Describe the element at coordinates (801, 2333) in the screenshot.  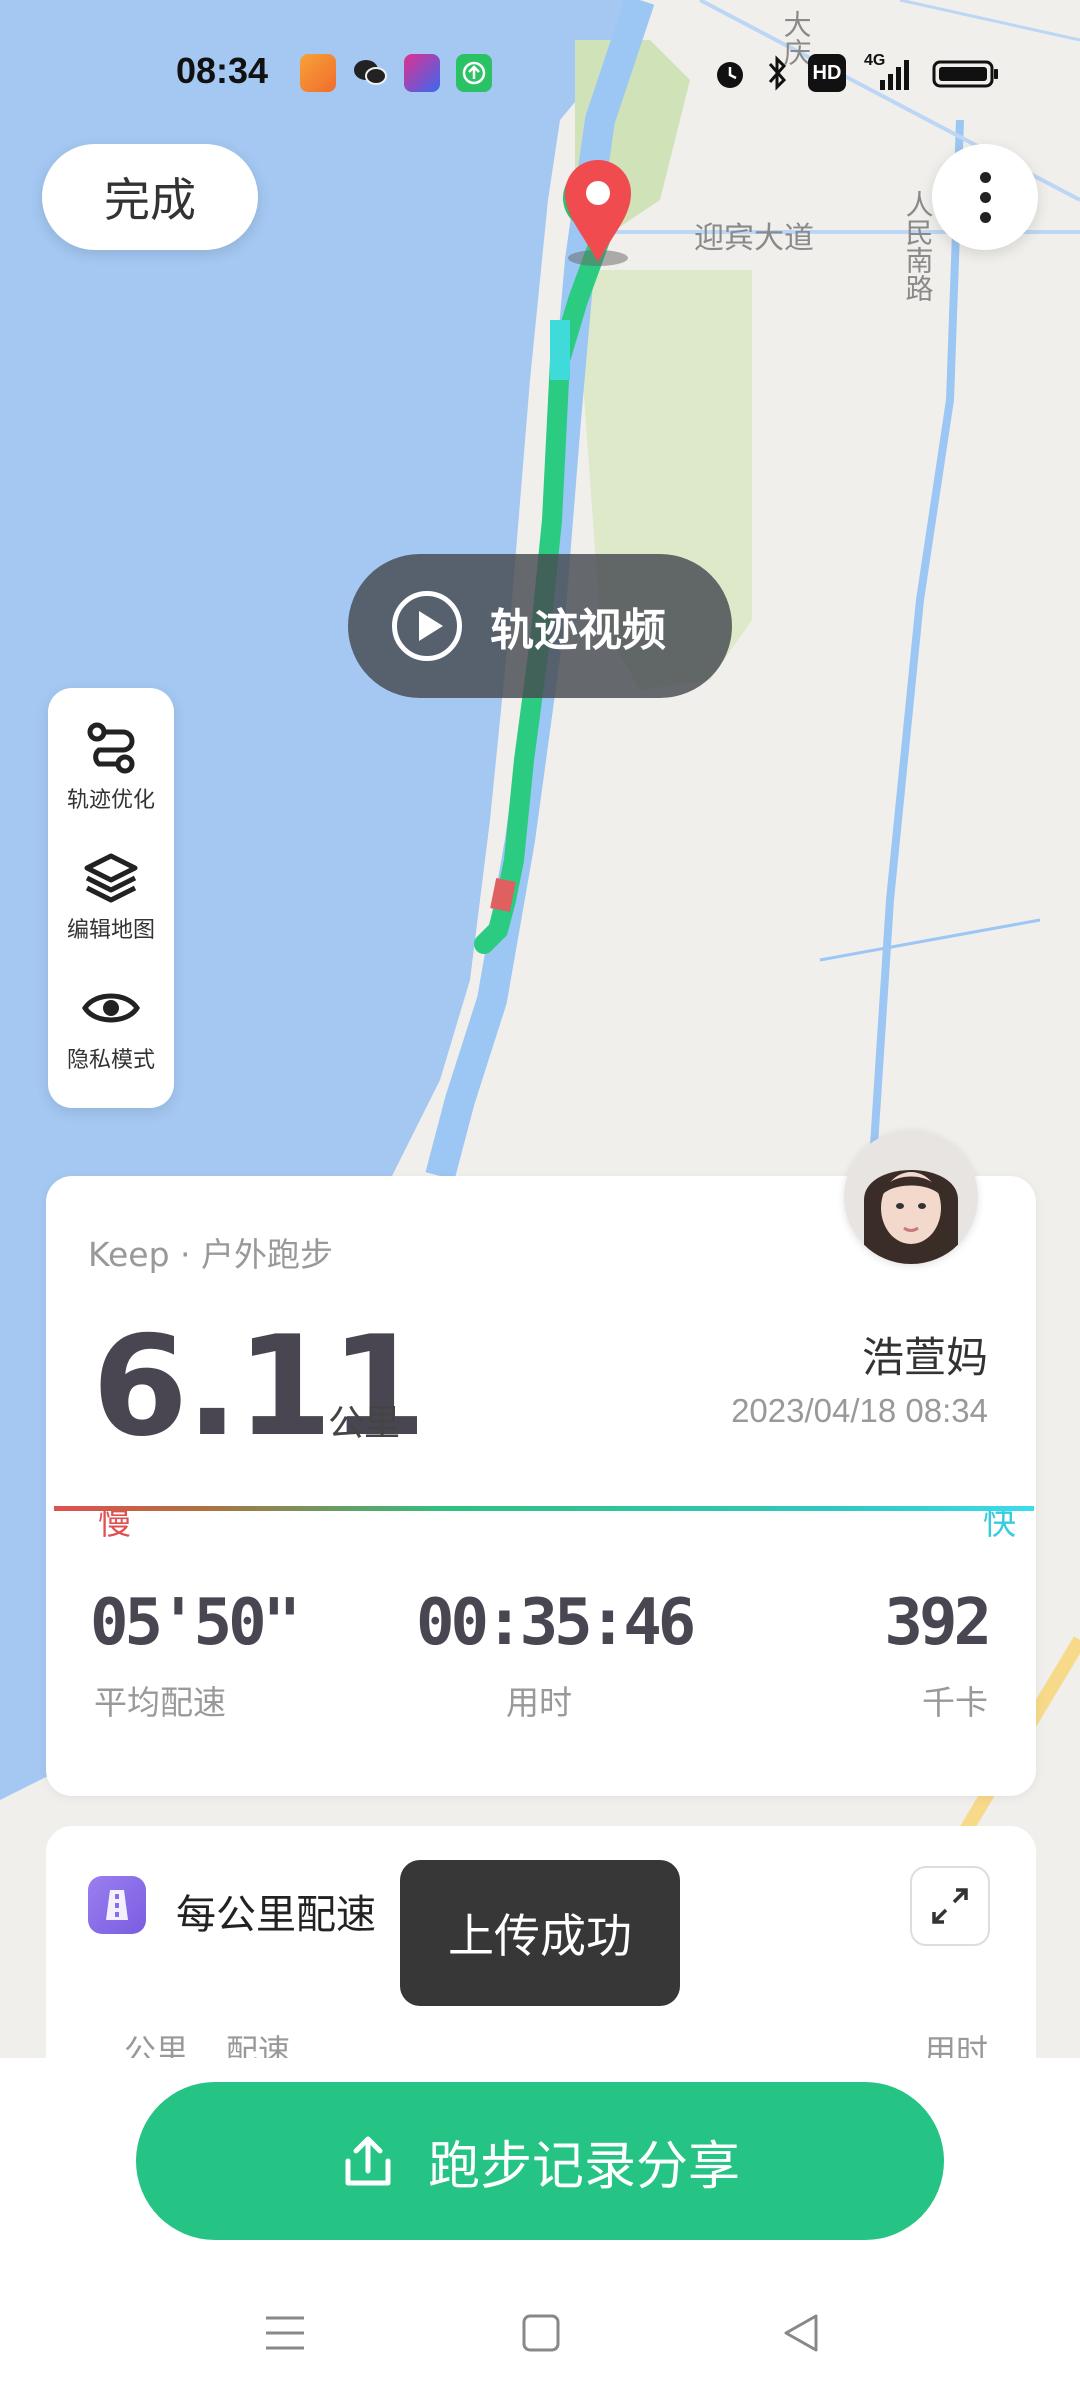
I see `nav-back-icon` at that location.